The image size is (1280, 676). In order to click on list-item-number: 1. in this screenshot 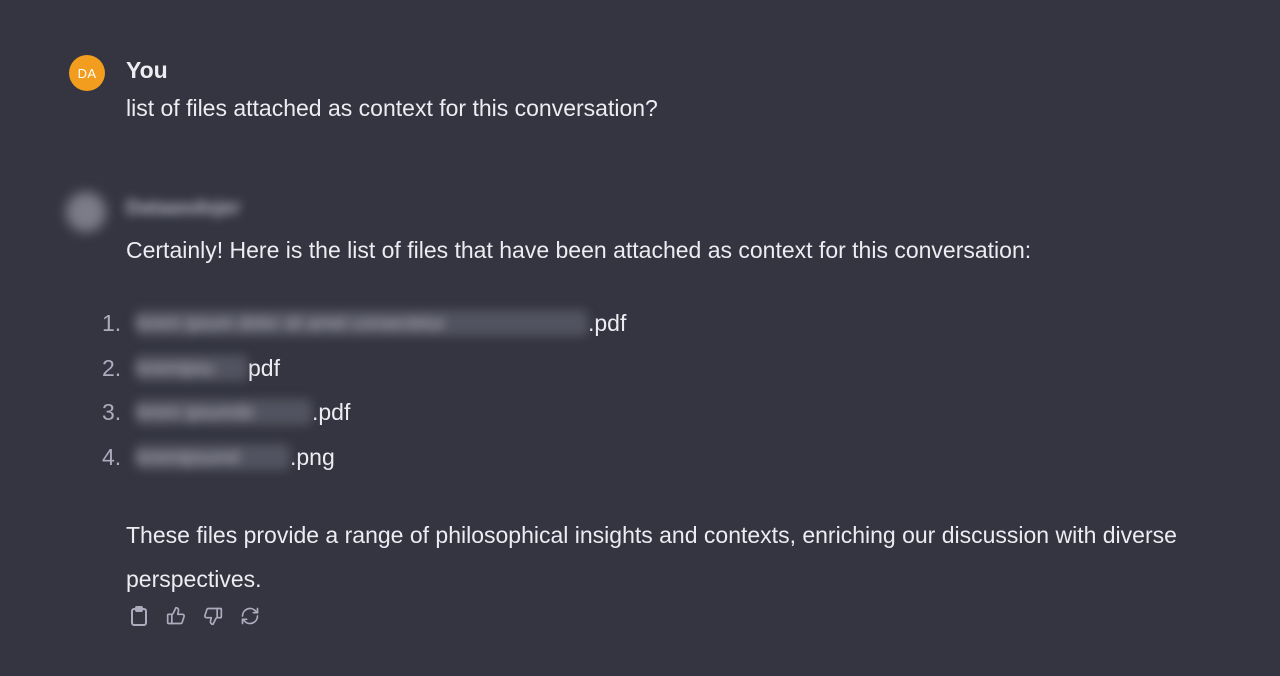, I will do `click(112, 323)`.